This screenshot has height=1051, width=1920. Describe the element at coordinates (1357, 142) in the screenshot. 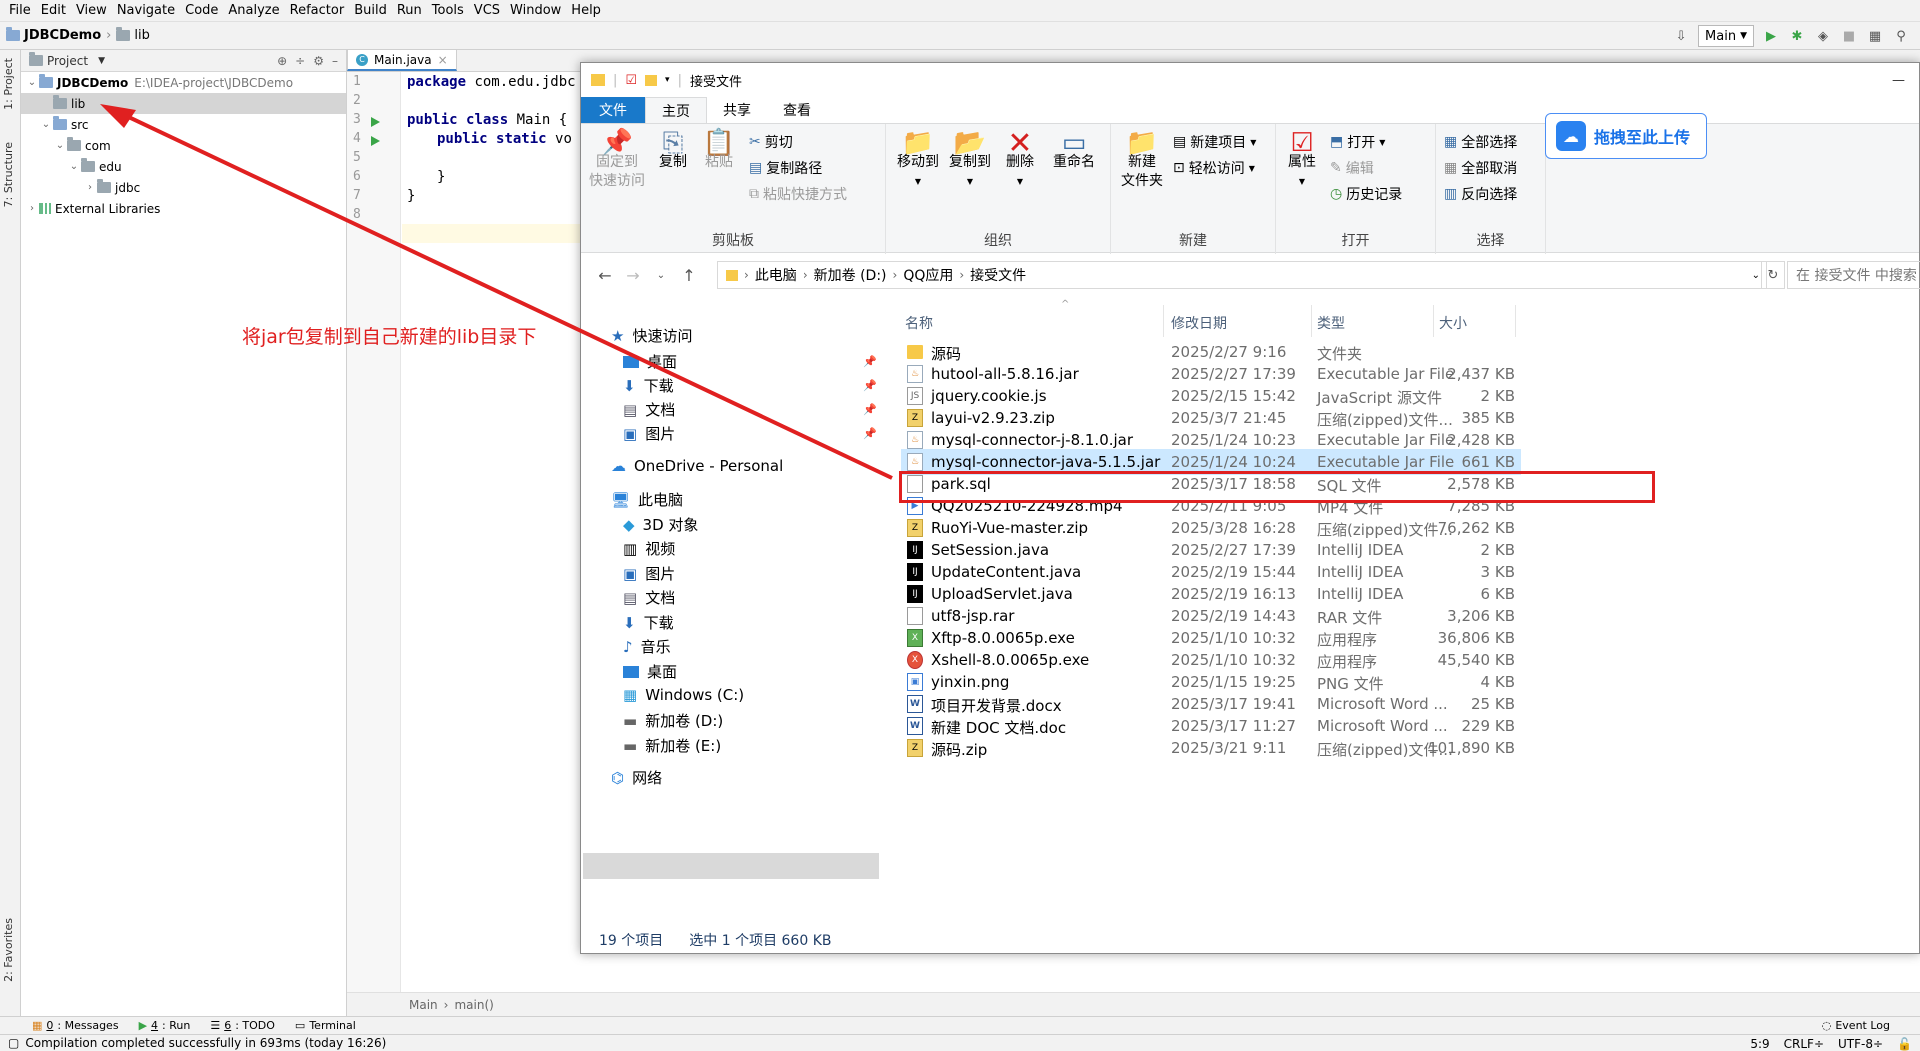

I see `open-button: ⬒ 打开 ▼` at that location.